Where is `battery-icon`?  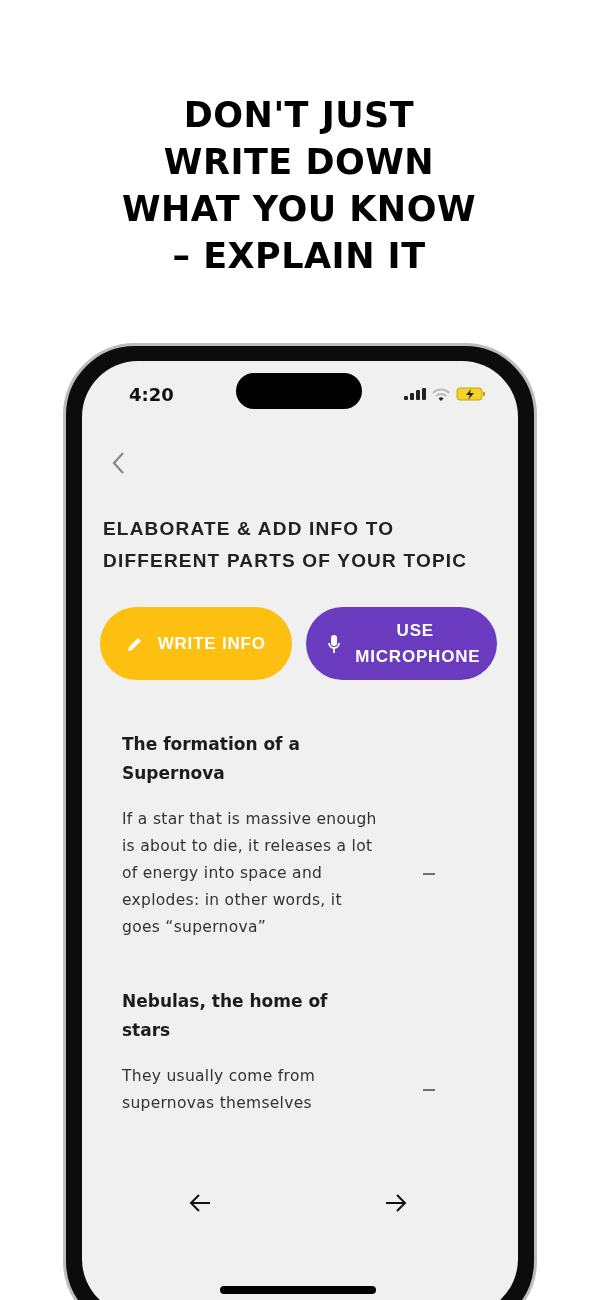 battery-icon is located at coordinates (471, 394).